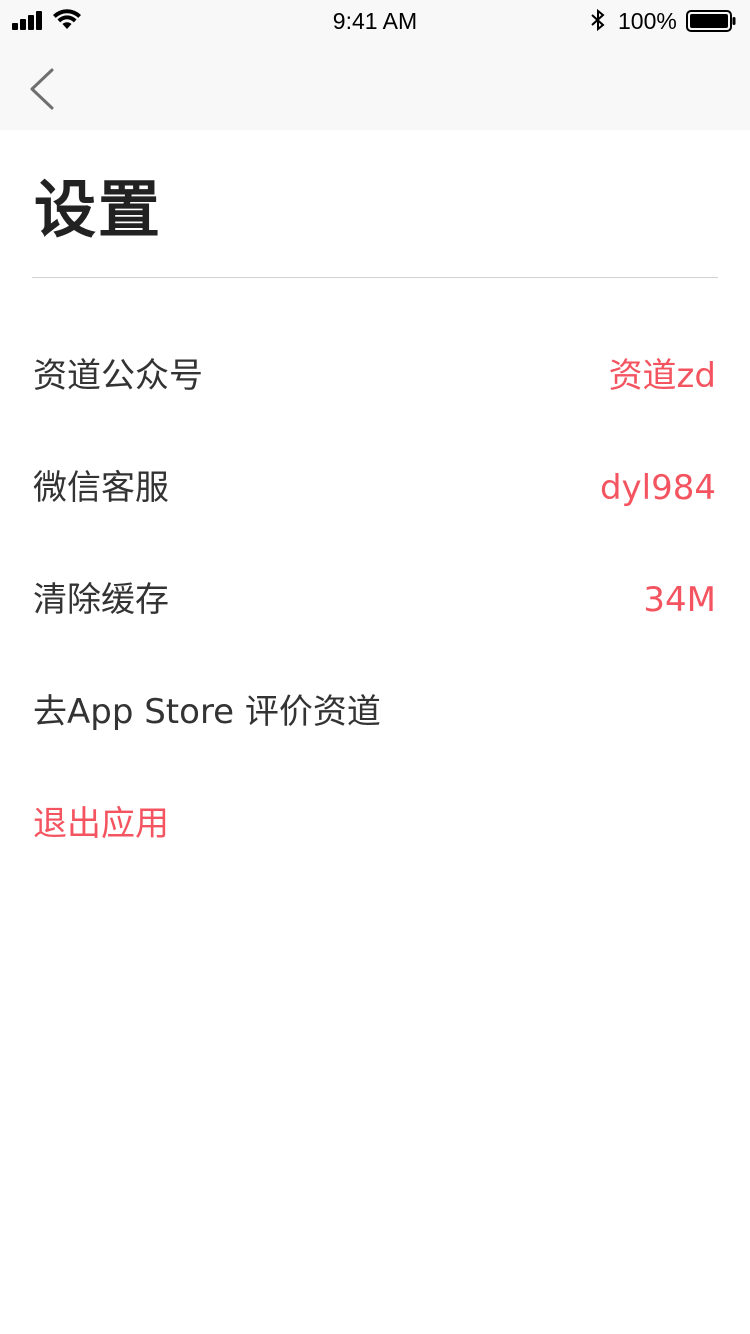  I want to click on battery-icon, so click(711, 21).